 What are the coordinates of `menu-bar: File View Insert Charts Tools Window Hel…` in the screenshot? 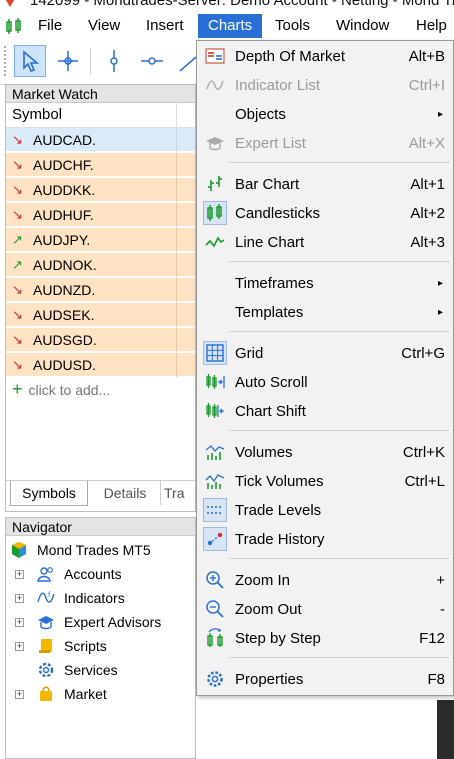 It's located at (227, 26).